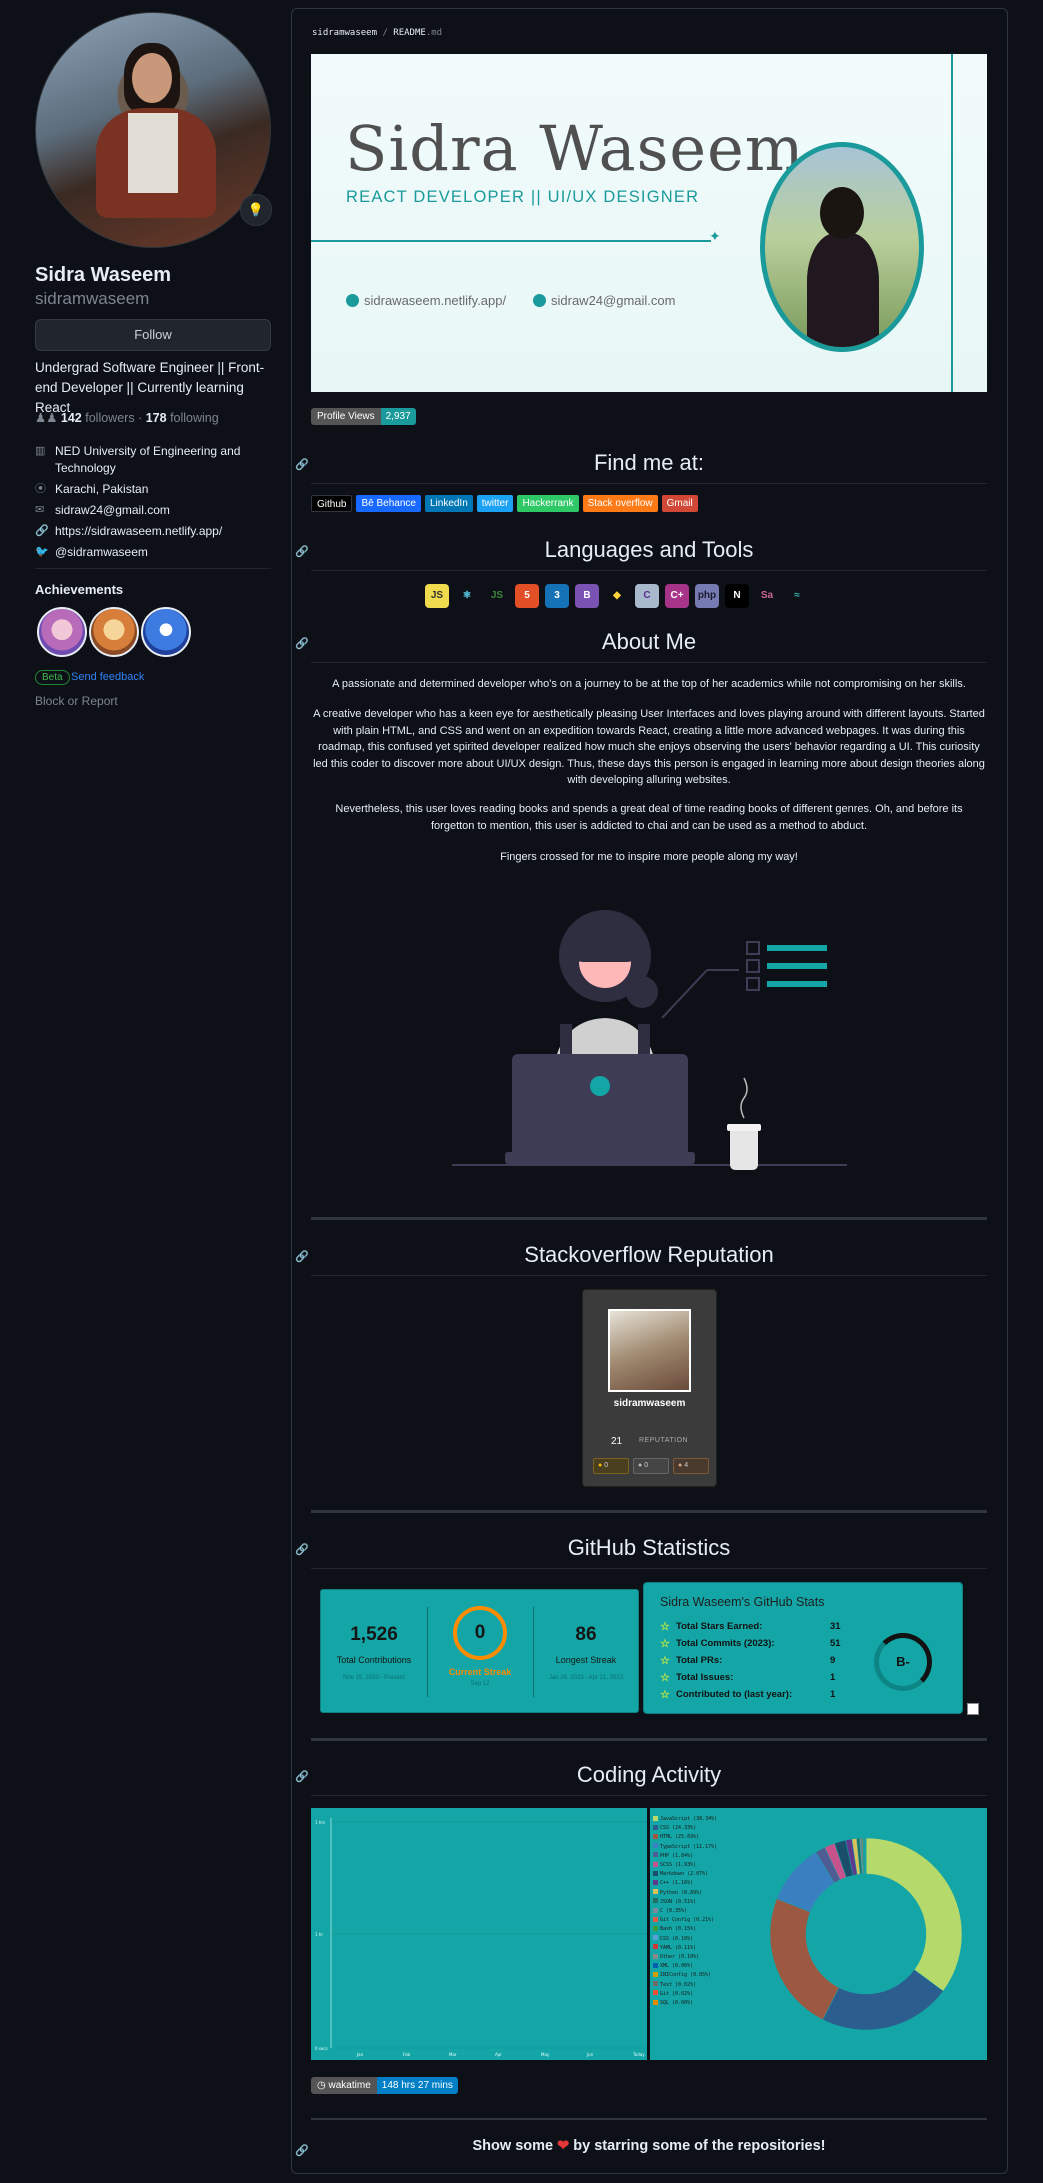  Describe the element at coordinates (620, 503) in the screenshot. I see `stackoverflow-badge: Stack overflow` at that location.